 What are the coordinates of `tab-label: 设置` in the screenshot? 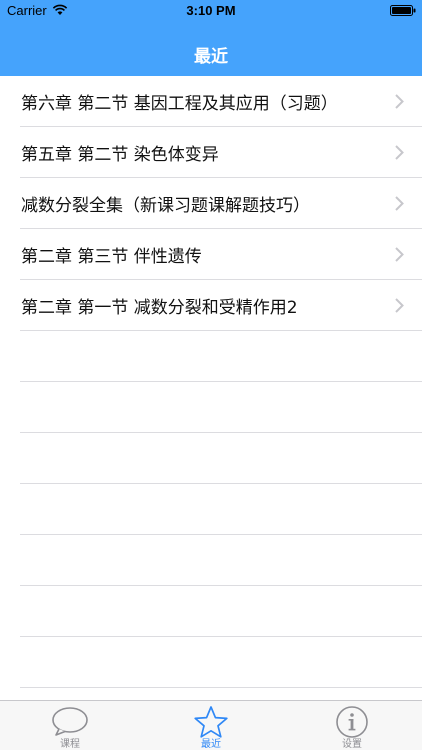 It's located at (352, 744).